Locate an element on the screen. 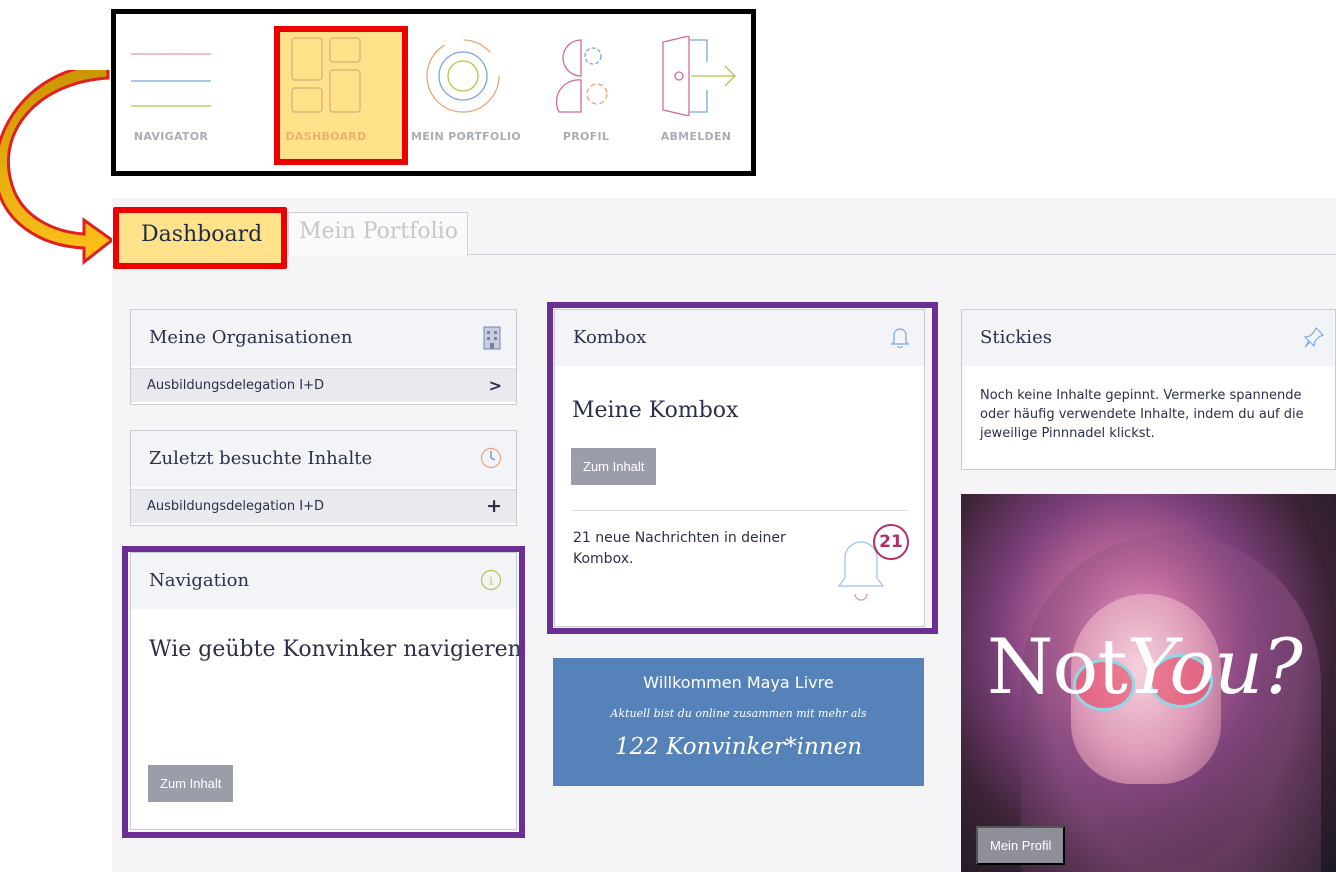 The image size is (1336, 872). organisation-row: Ausbildungsdelegation I+D > is located at coordinates (323, 385).